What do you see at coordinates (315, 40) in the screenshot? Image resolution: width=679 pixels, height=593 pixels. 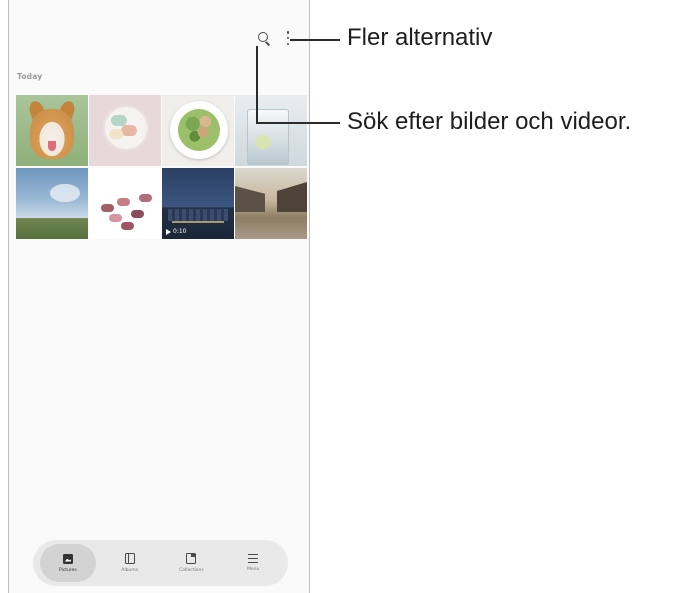 I see `callout-line-more-options` at bounding box center [315, 40].